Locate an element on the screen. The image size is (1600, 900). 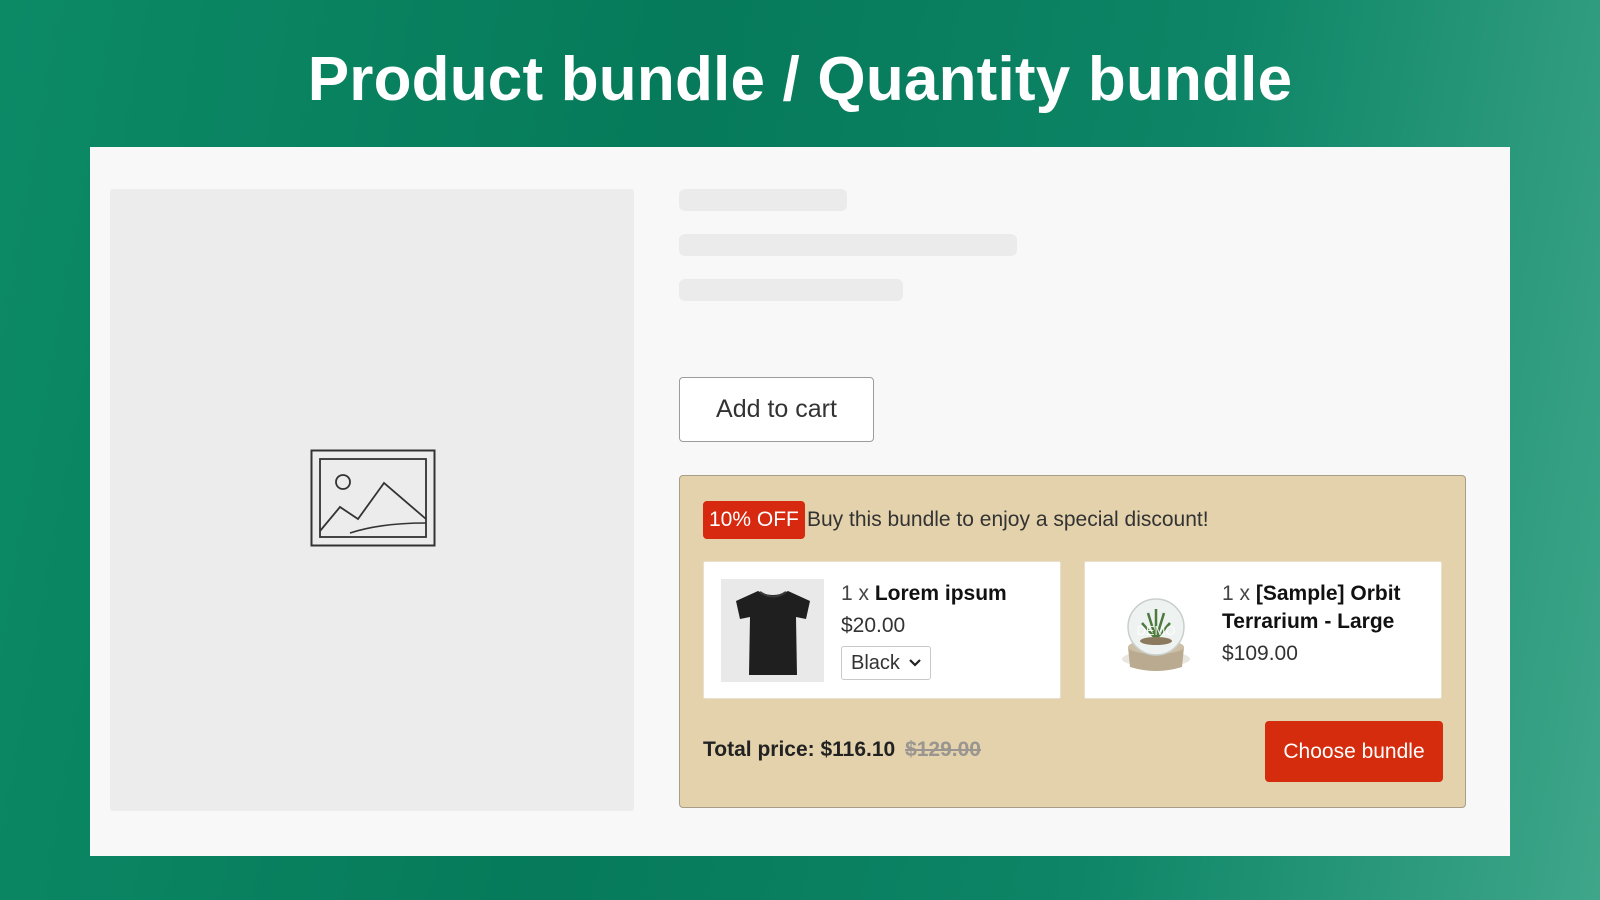
discount-badge: 10% OFF is located at coordinates (754, 520).